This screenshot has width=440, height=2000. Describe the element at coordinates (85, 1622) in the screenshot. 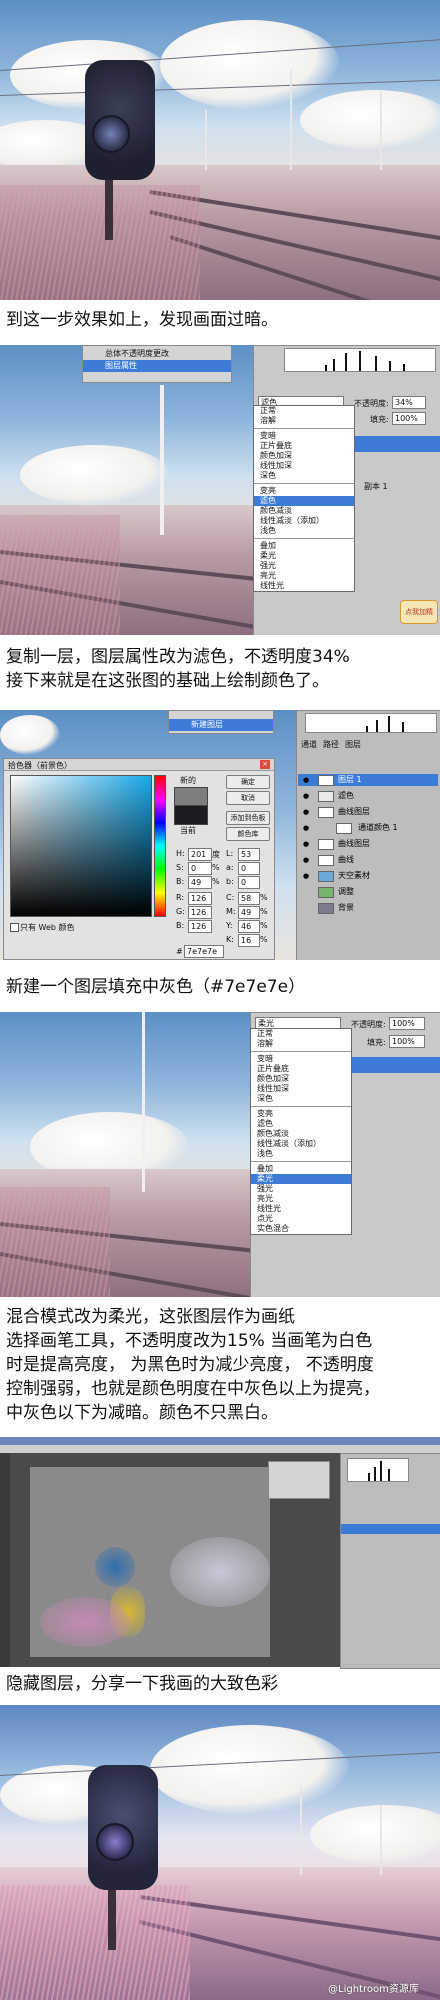

I see `paint-blob-pink` at that location.